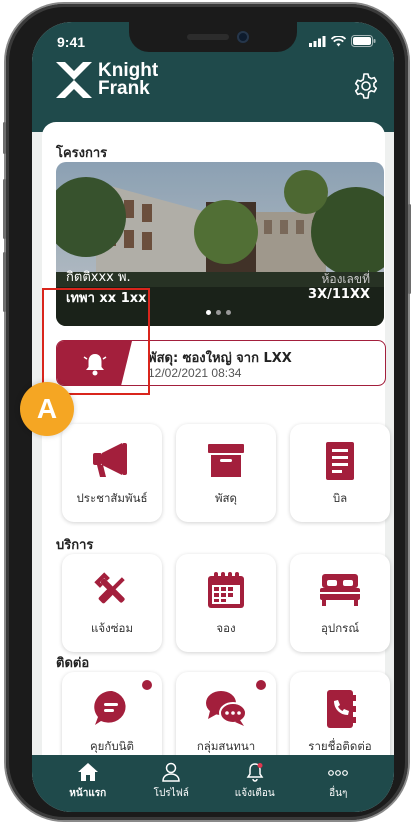  I want to click on volume-up-button, so click(4, 209).